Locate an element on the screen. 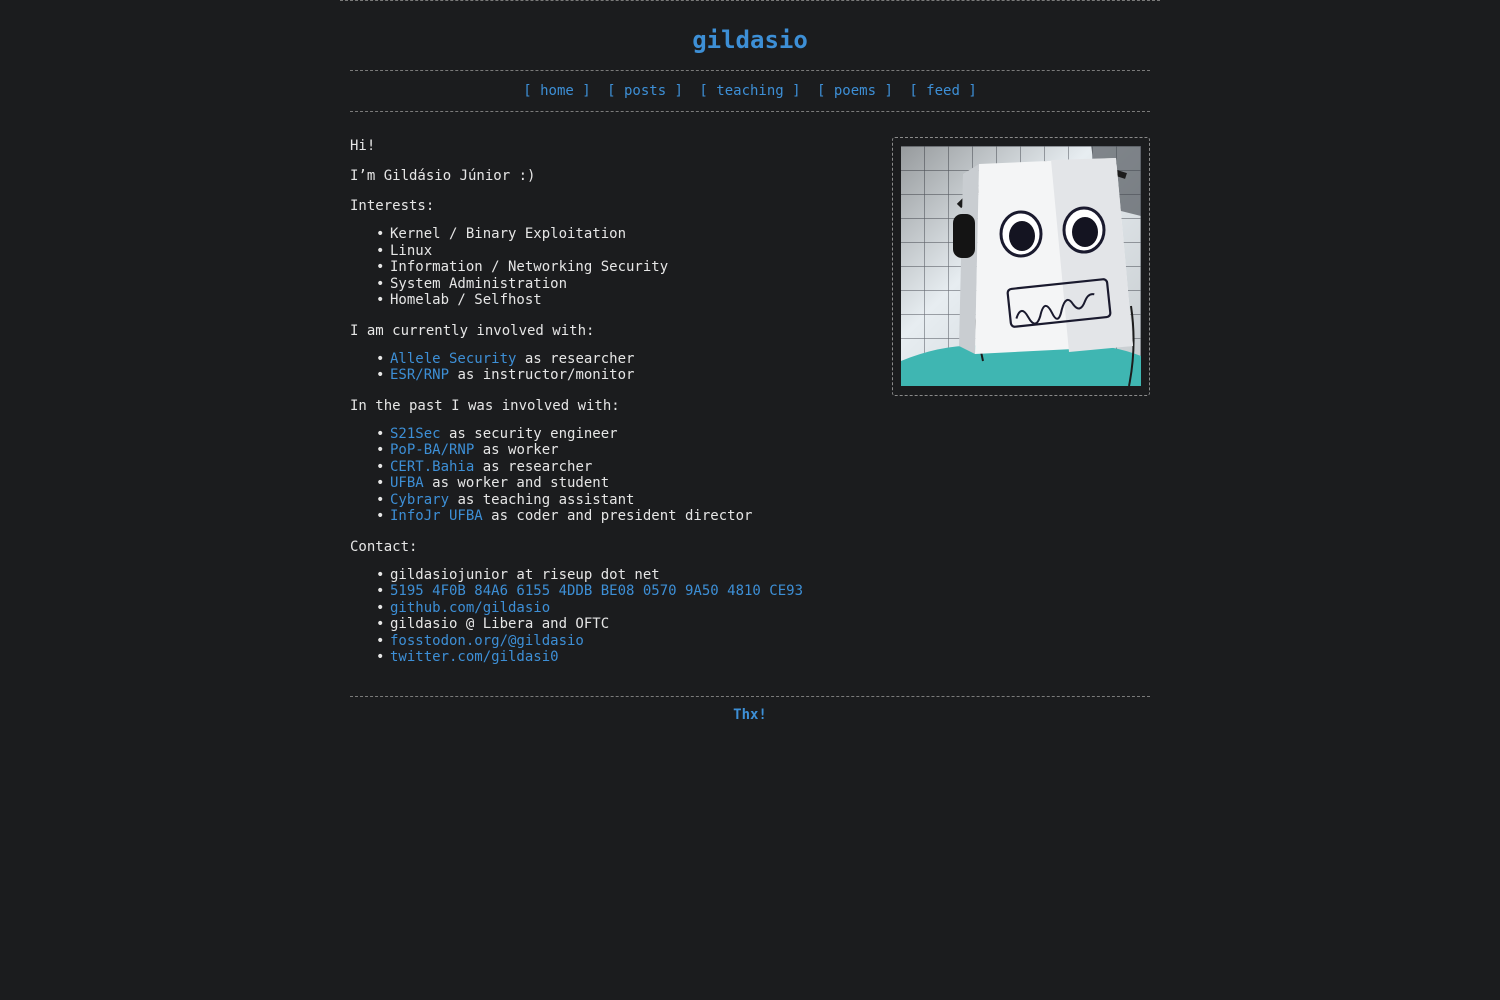 The height and width of the screenshot is (1000, 1500). interests-heading: Interests: is located at coordinates (392, 206).